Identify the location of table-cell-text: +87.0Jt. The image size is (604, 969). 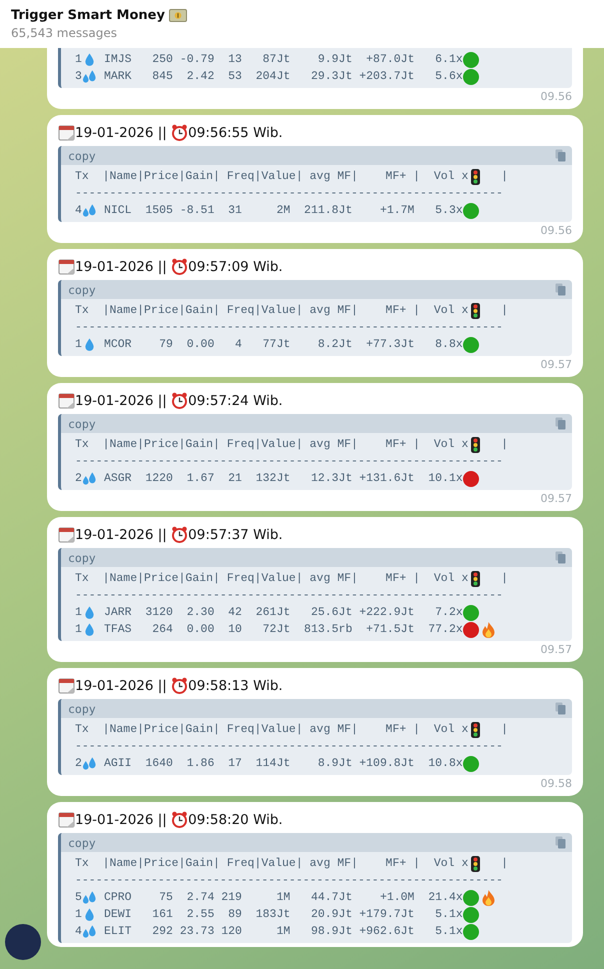
(389, 59).